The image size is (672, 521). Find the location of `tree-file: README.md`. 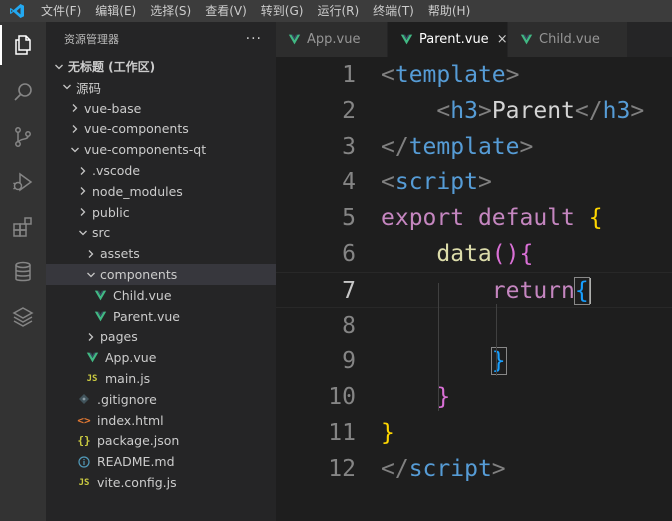

tree-file: README.md is located at coordinates (161, 461).